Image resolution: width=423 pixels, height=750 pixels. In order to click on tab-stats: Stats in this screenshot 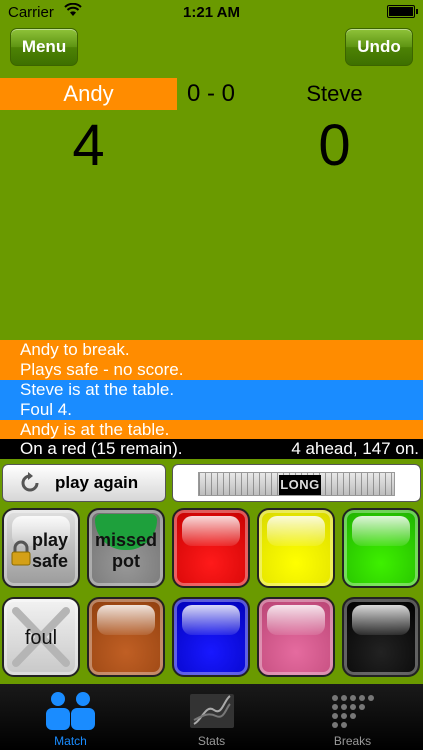, I will do `click(211, 717)`.